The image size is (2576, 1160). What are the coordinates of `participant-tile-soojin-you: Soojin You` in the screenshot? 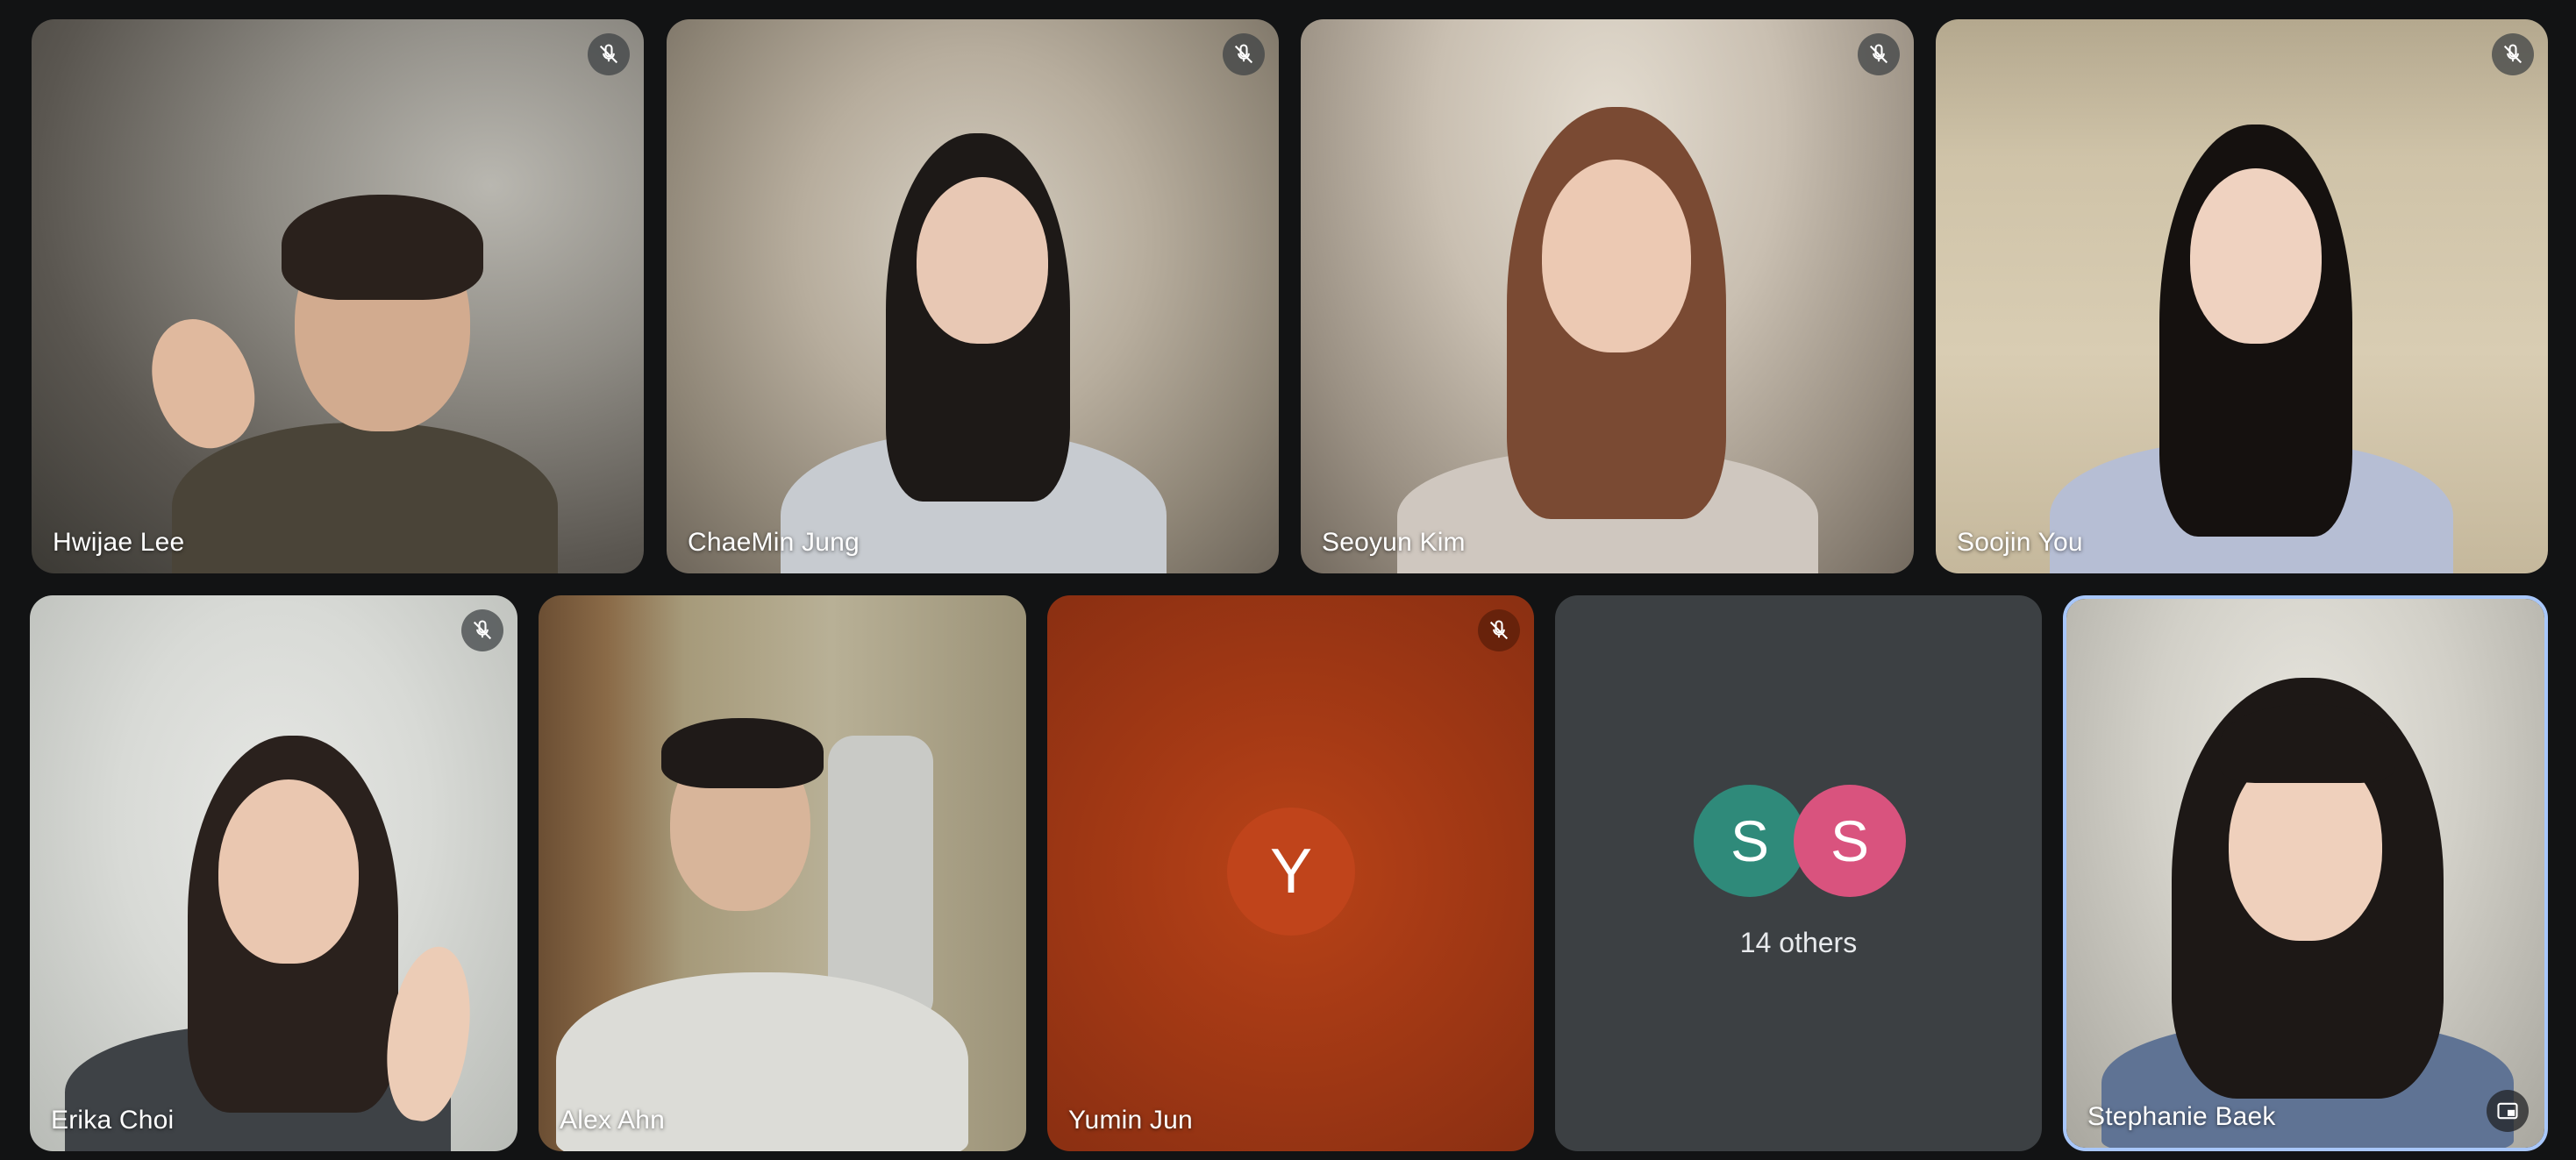 It's located at (2242, 296).